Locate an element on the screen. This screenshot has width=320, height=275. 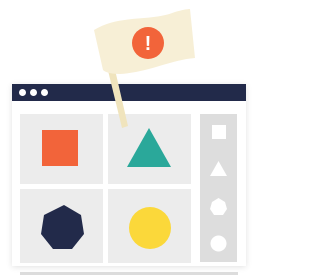
square-icon is located at coordinates (60, 148).